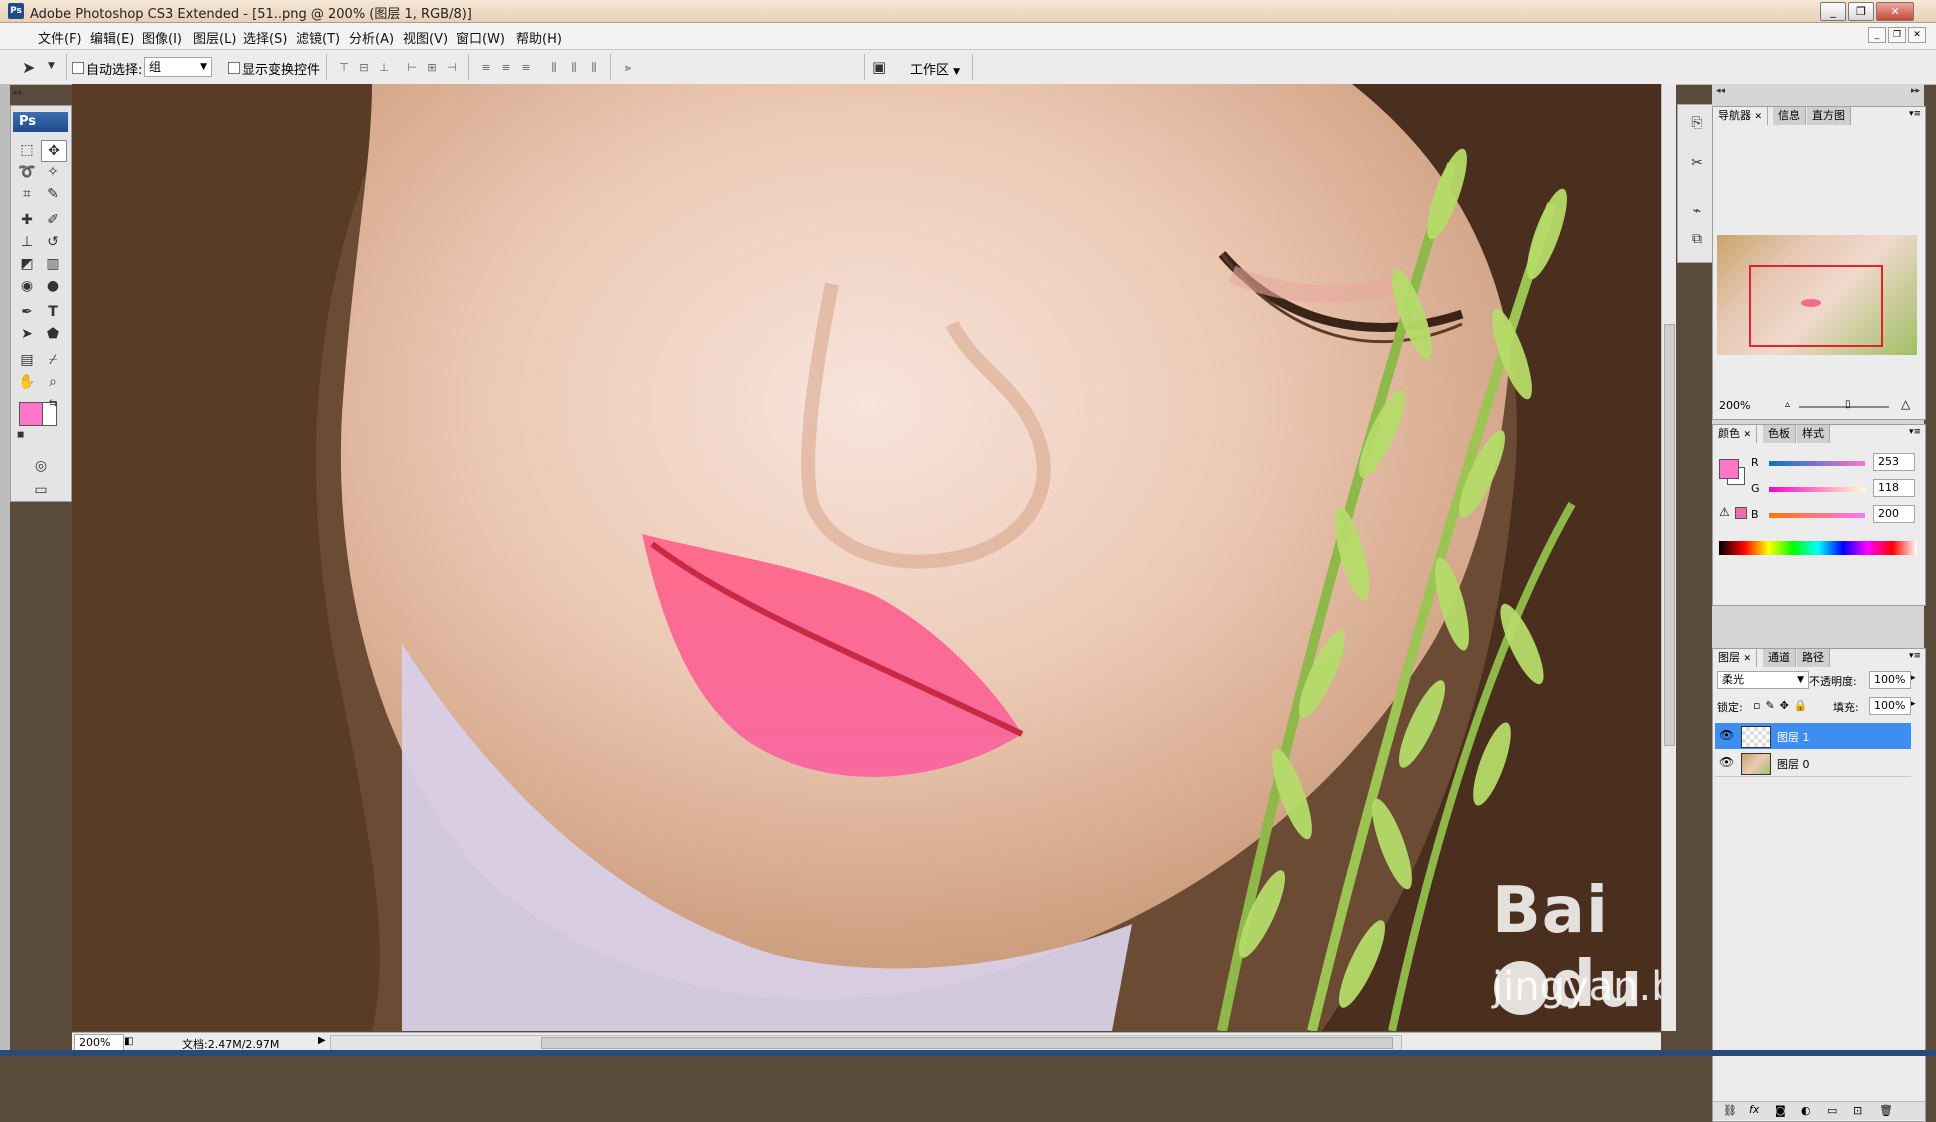 The image size is (1936, 1122). I want to click on clone-source-icon: ⧉, so click(1697, 239).